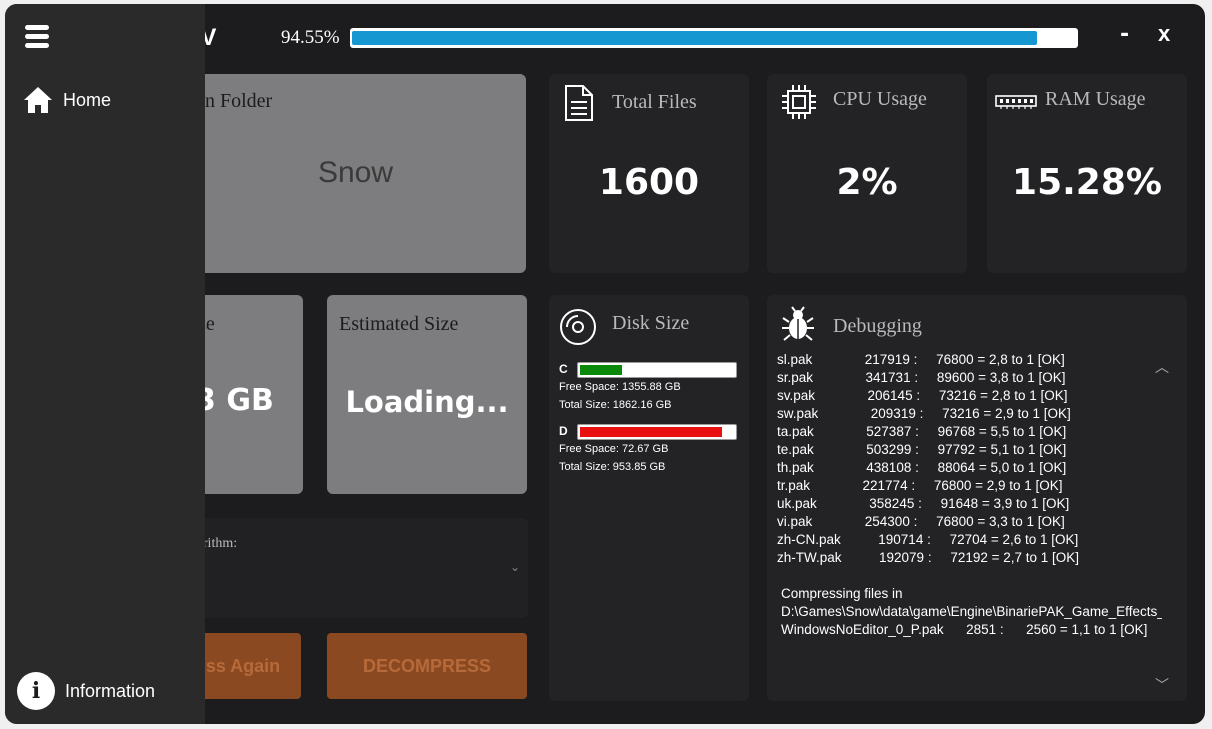 This screenshot has height=729, width=1212. I want to click on sidebar-item-label: Home, so click(87, 99).